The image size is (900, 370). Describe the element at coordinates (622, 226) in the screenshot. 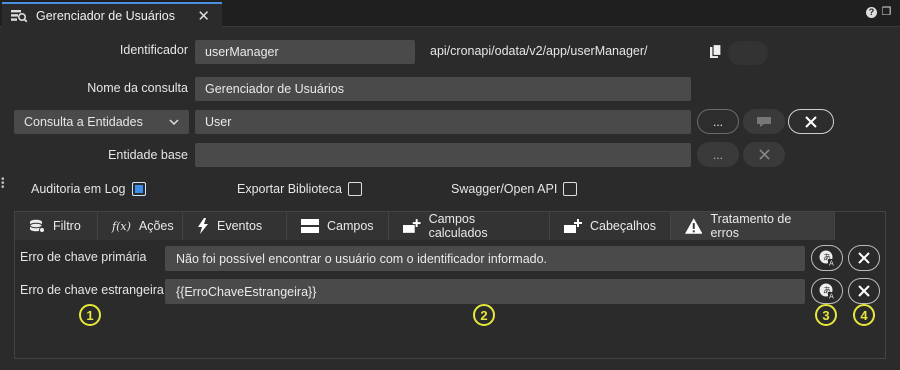

I see `tab-label: Cabeçalhos` at that location.